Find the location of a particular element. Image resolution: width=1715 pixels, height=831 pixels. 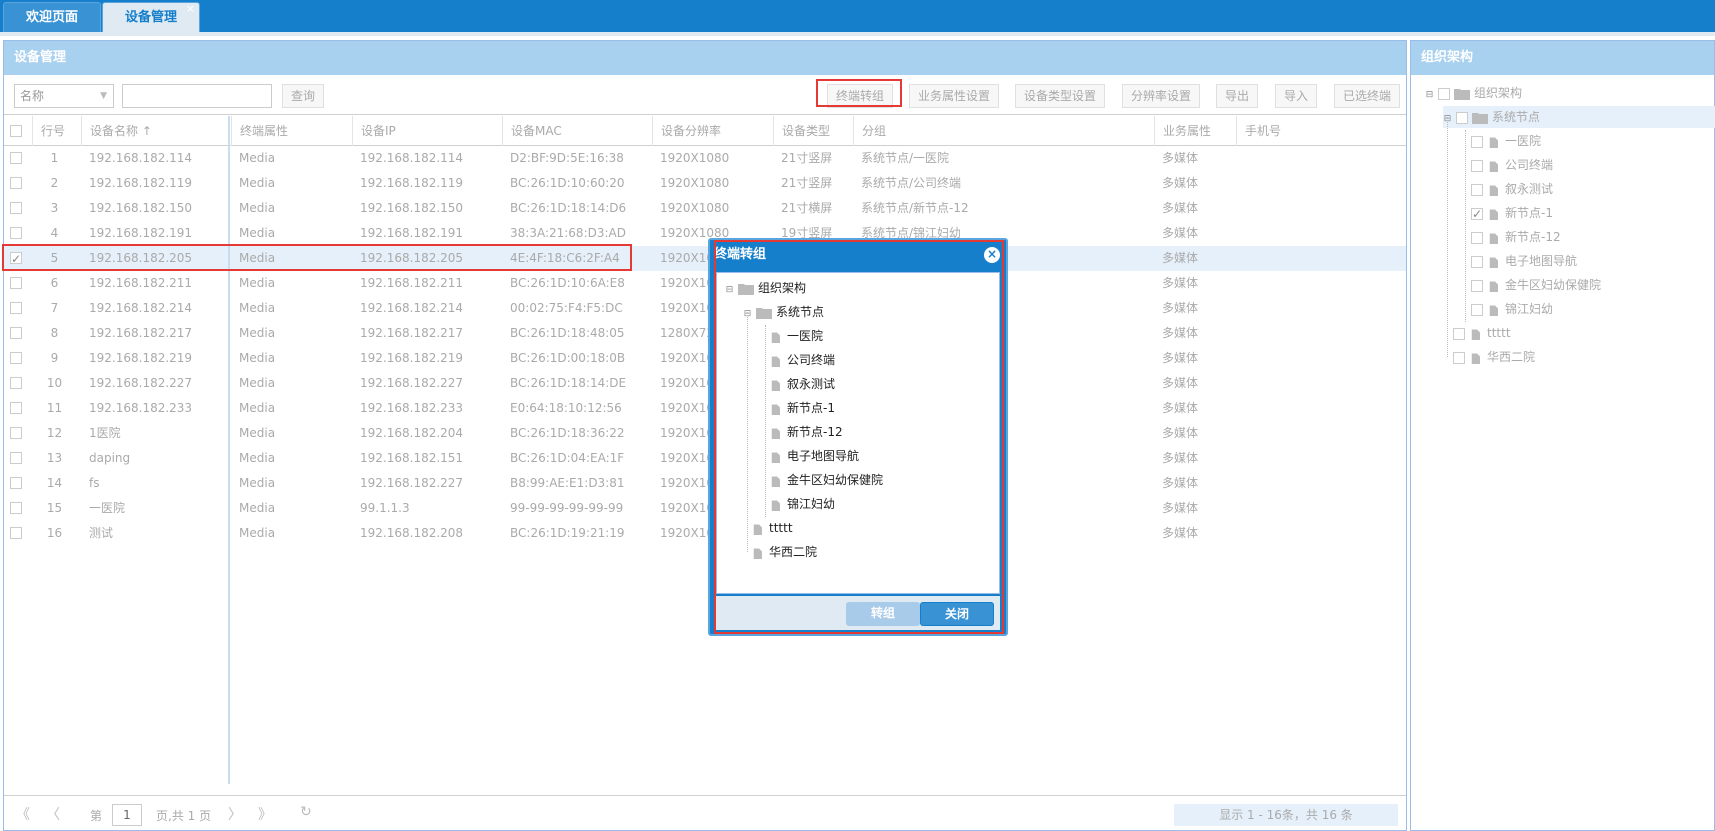

col-device-mac: 设备MAC is located at coordinates (577, 131).